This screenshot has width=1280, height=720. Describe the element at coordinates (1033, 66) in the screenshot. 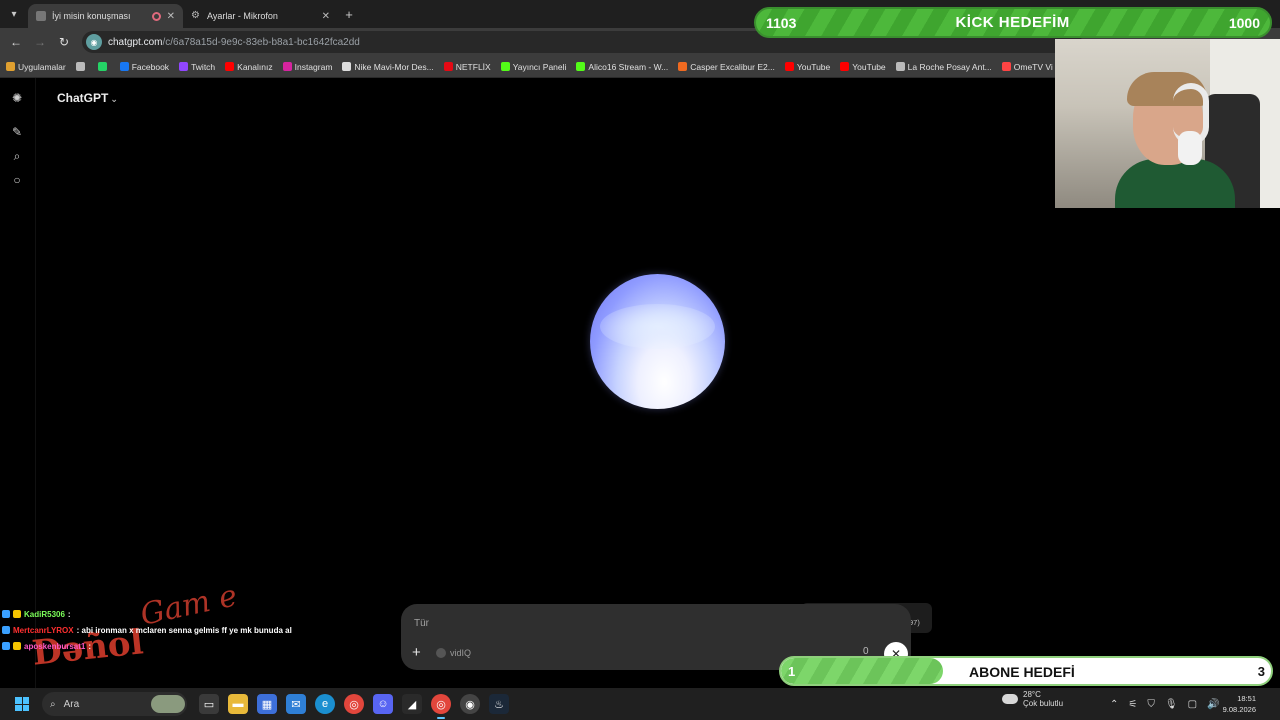

I see `bookmark-label: OmeTV Vi` at that location.